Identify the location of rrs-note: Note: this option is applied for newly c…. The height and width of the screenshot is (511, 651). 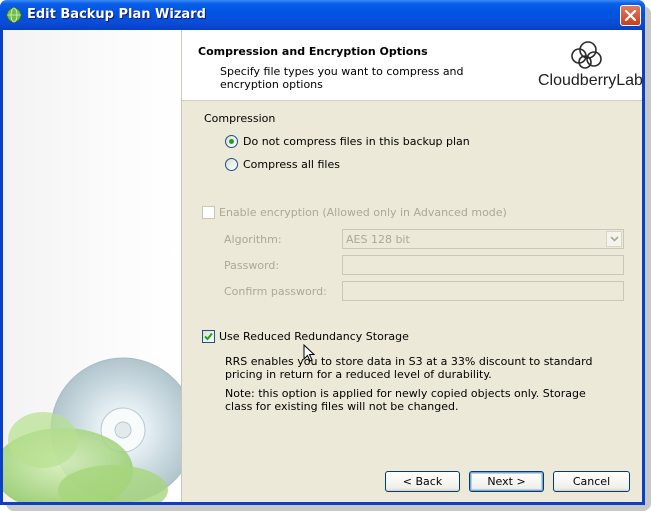
(405, 400).